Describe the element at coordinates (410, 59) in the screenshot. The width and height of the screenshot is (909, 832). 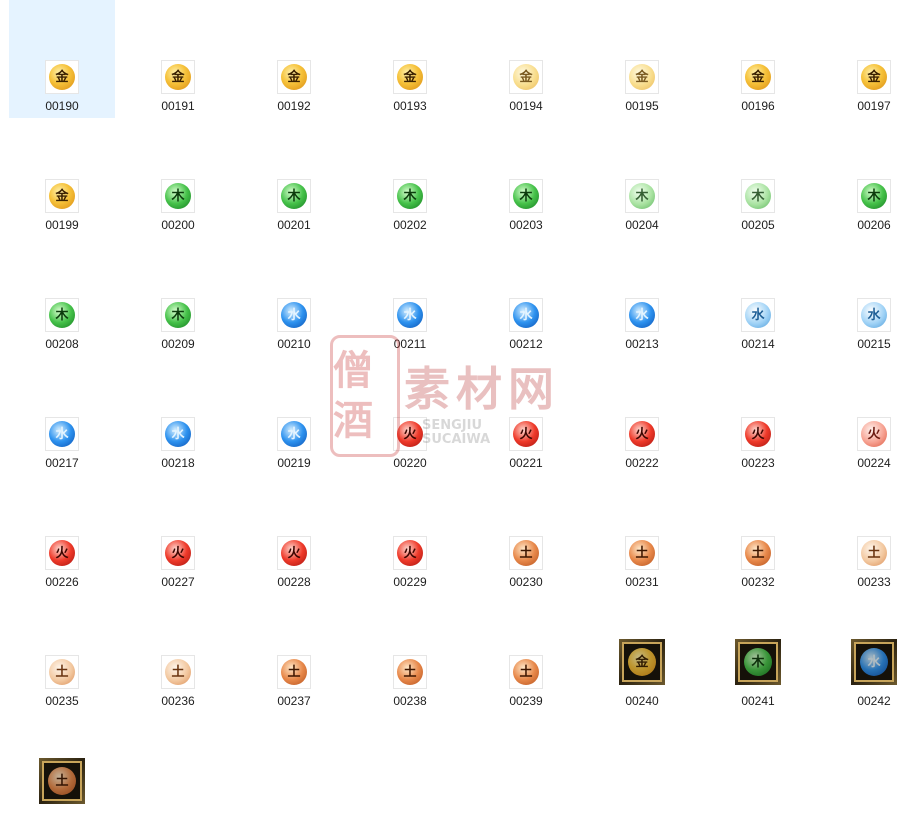
I see `file-item-00193: 金 00193` at that location.